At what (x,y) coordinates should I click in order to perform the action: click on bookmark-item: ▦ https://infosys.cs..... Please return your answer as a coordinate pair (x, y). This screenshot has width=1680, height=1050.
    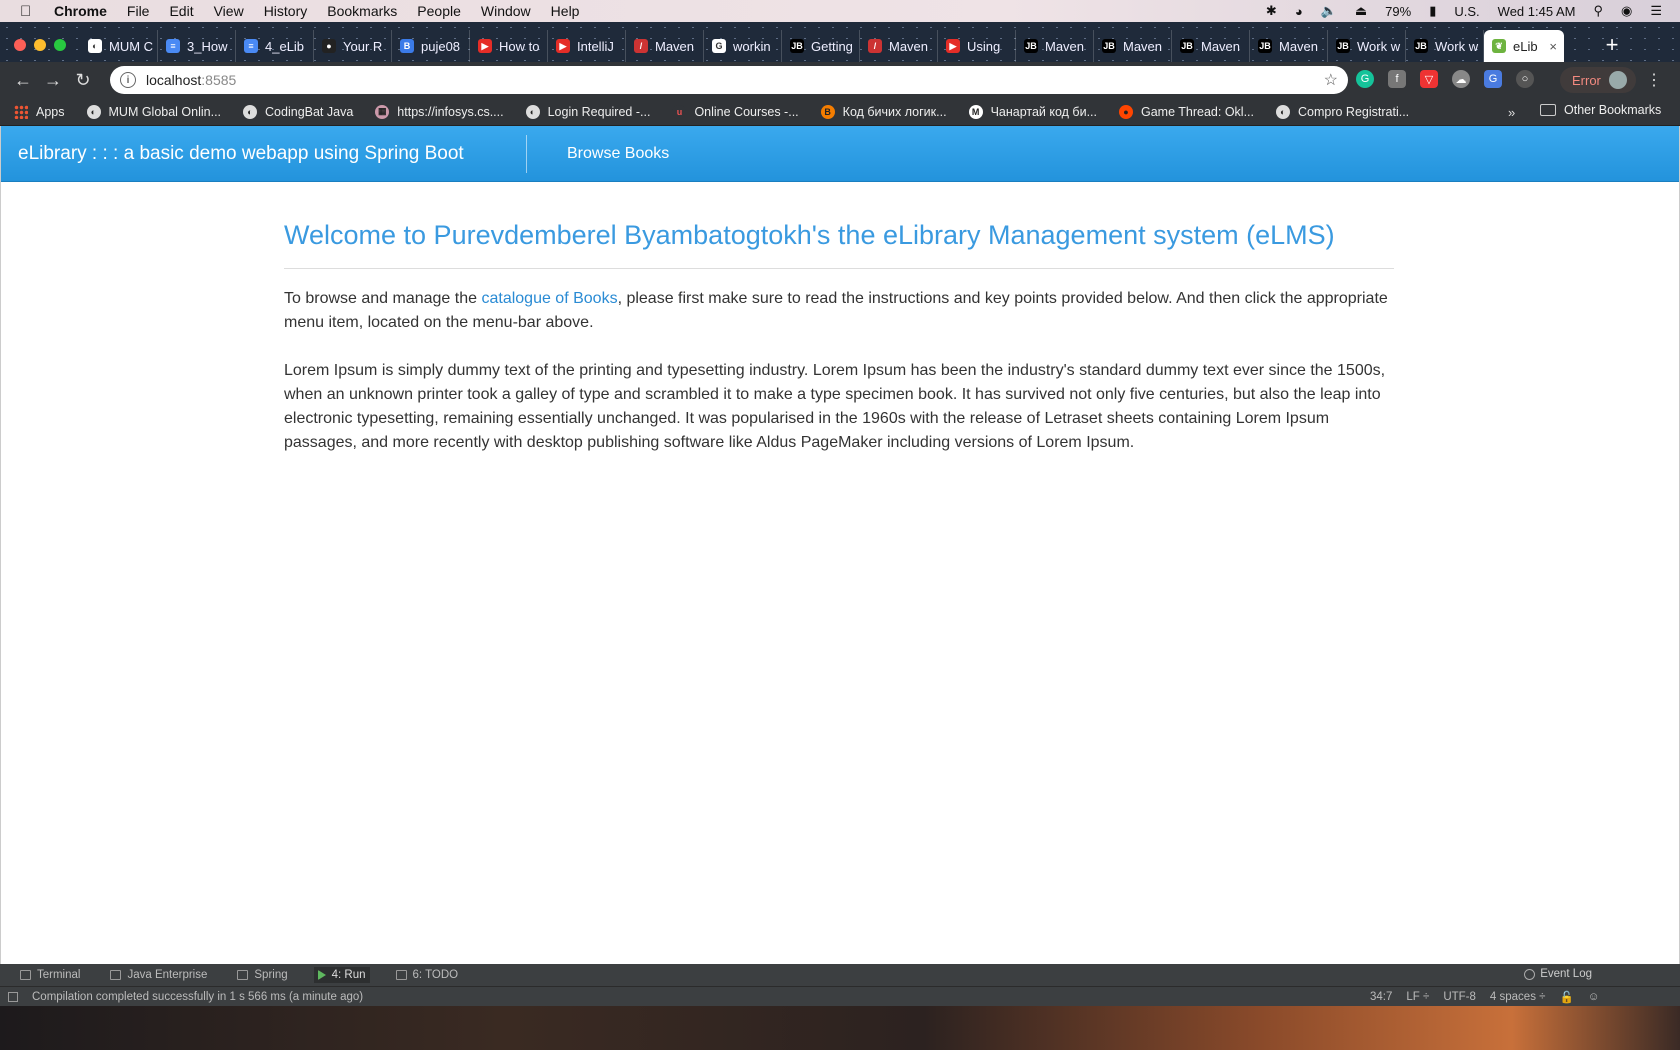
    Looking at the image, I should click on (439, 111).